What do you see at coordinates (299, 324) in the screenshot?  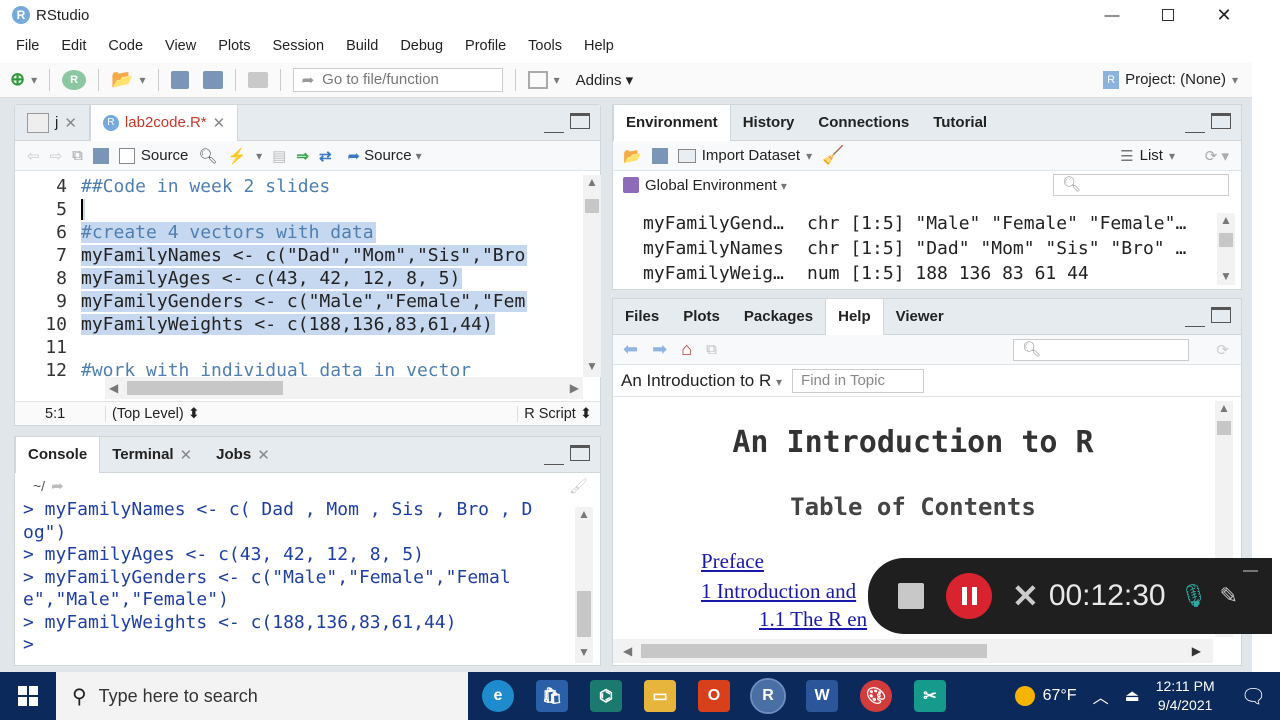 I see `code-line: 10 myFamilyWeights <- c(188,136,83,61,44)` at bounding box center [299, 324].